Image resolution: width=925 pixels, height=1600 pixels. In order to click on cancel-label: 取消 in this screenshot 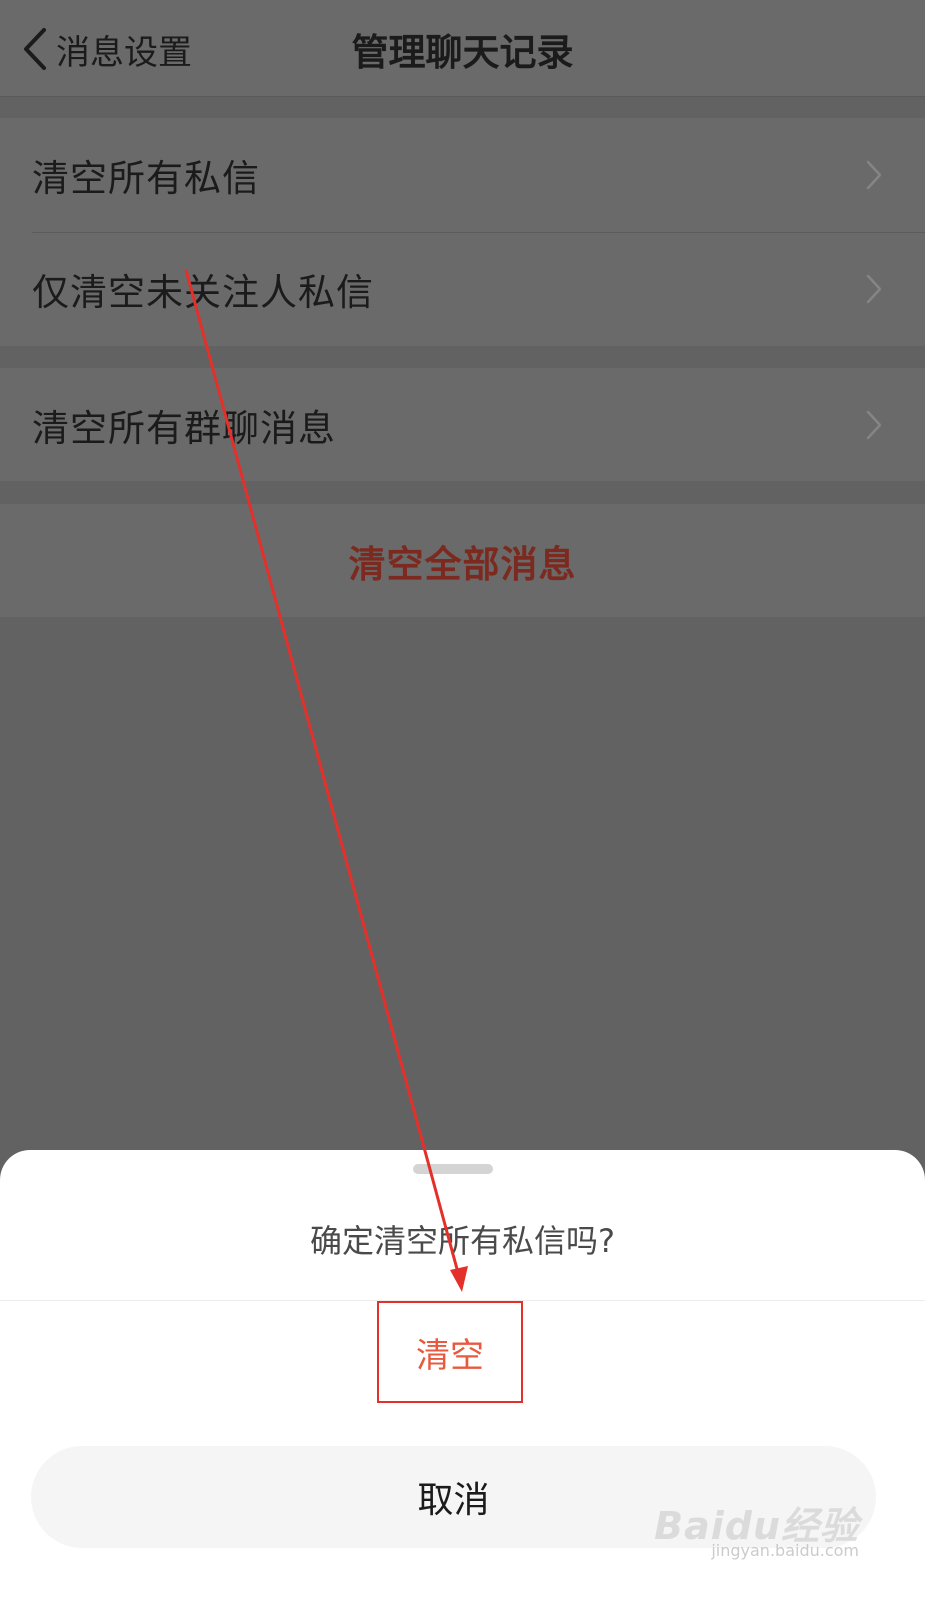, I will do `click(453, 1500)`.